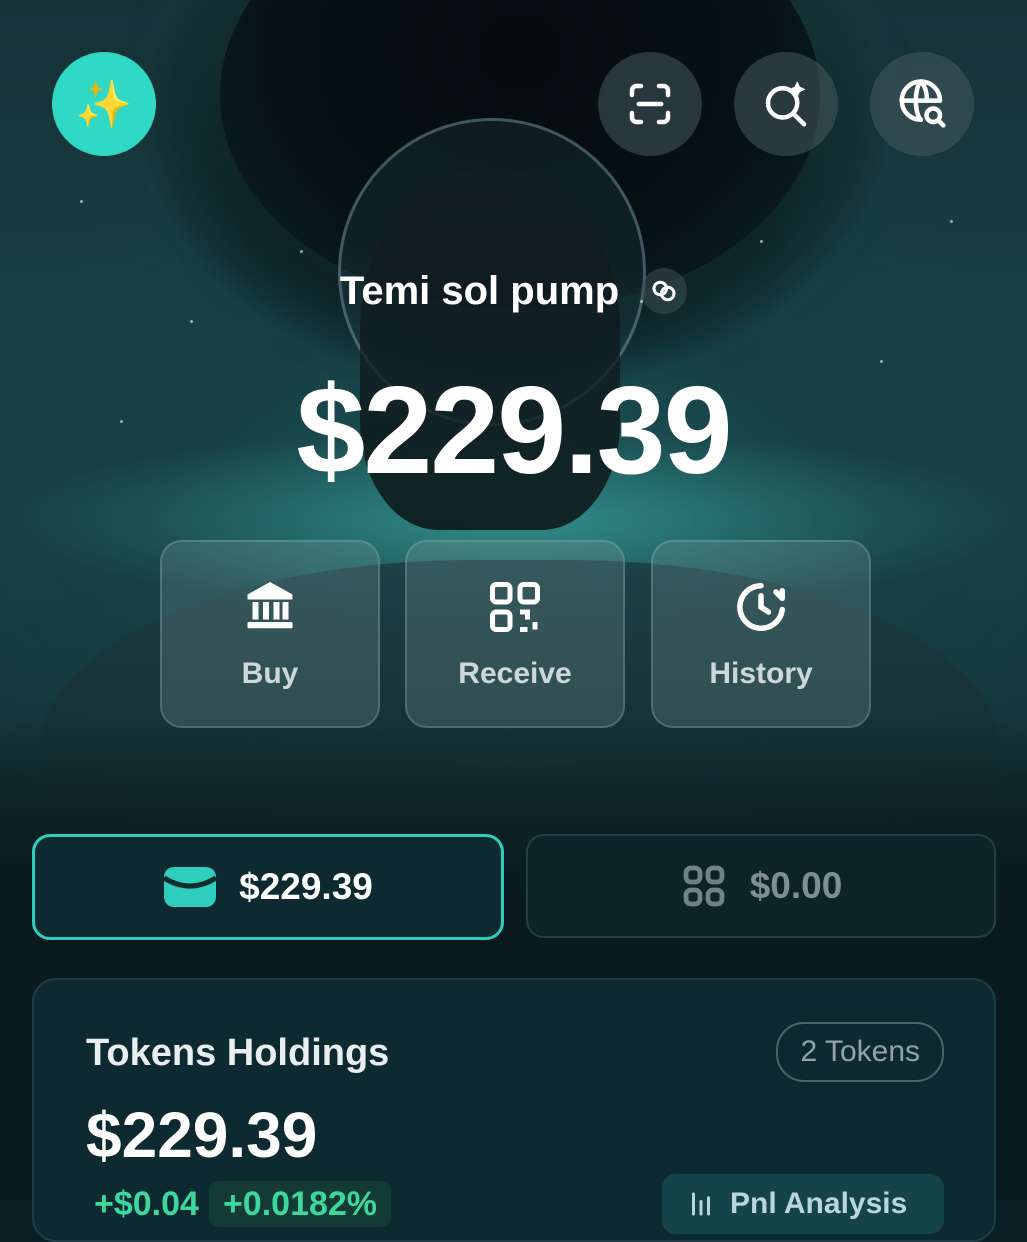 The height and width of the screenshot is (1242, 1027). I want to click on holdings-change: +$0.04 +0.0182%, so click(243, 1204).